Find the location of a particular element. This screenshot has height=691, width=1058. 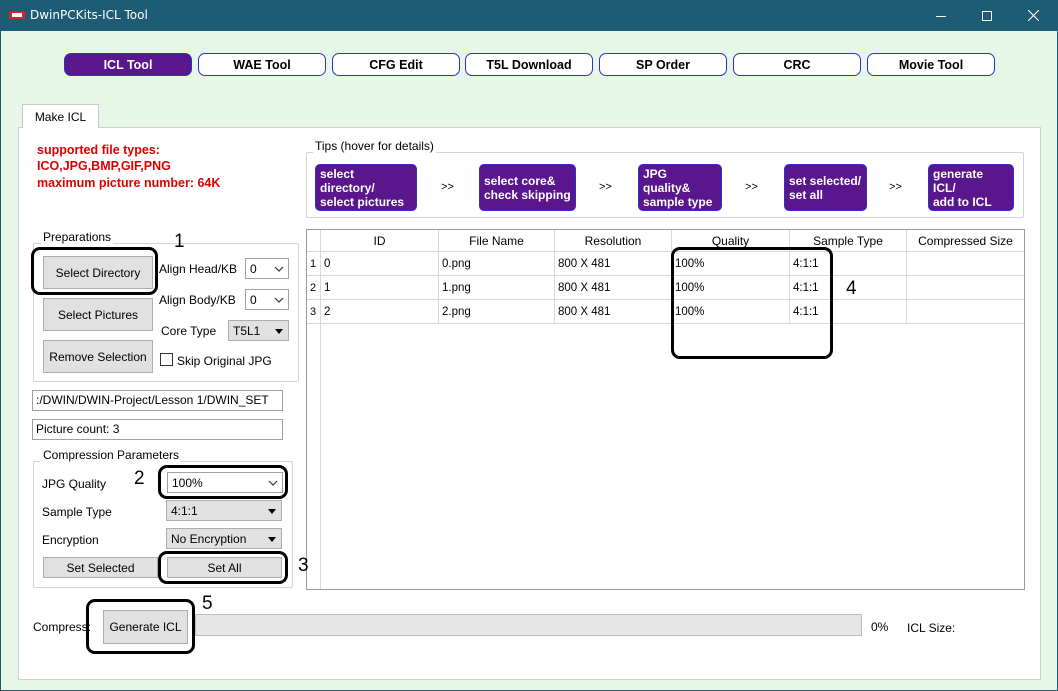

supported-types-title: supported file types: is located at coordinates (98, 150).